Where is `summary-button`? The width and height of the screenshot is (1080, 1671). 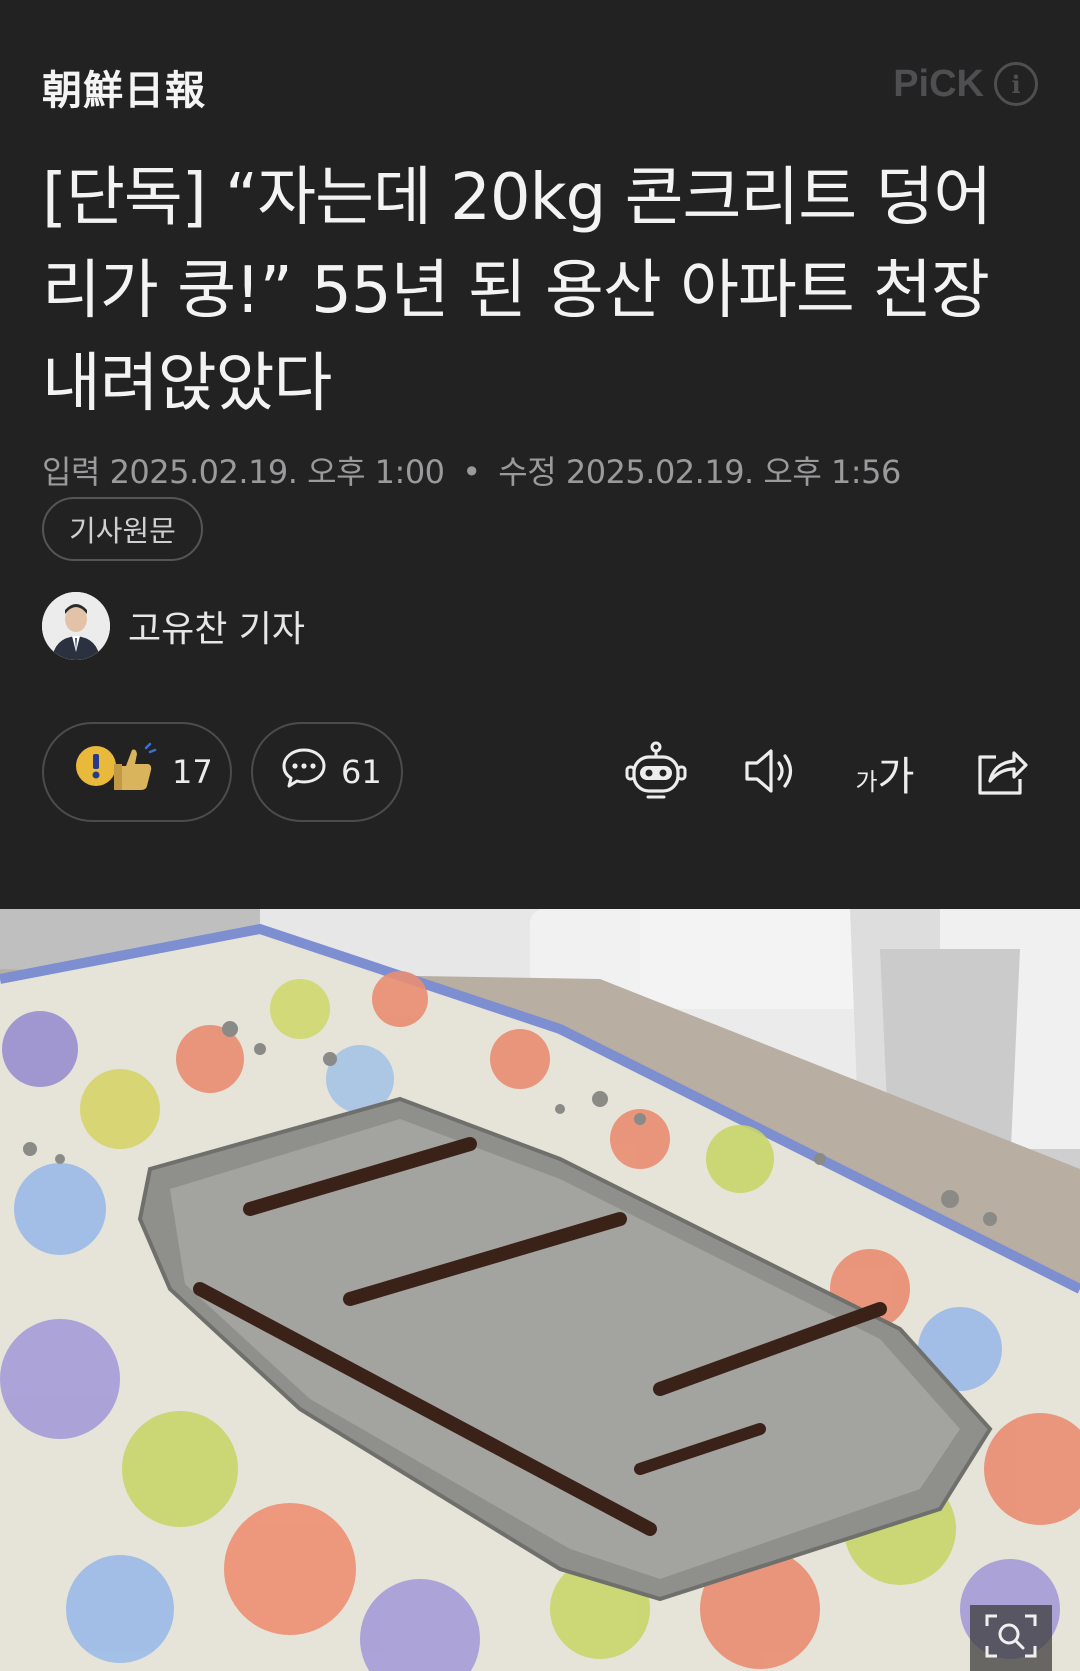
summary-button is located at coordinates (656, 773).